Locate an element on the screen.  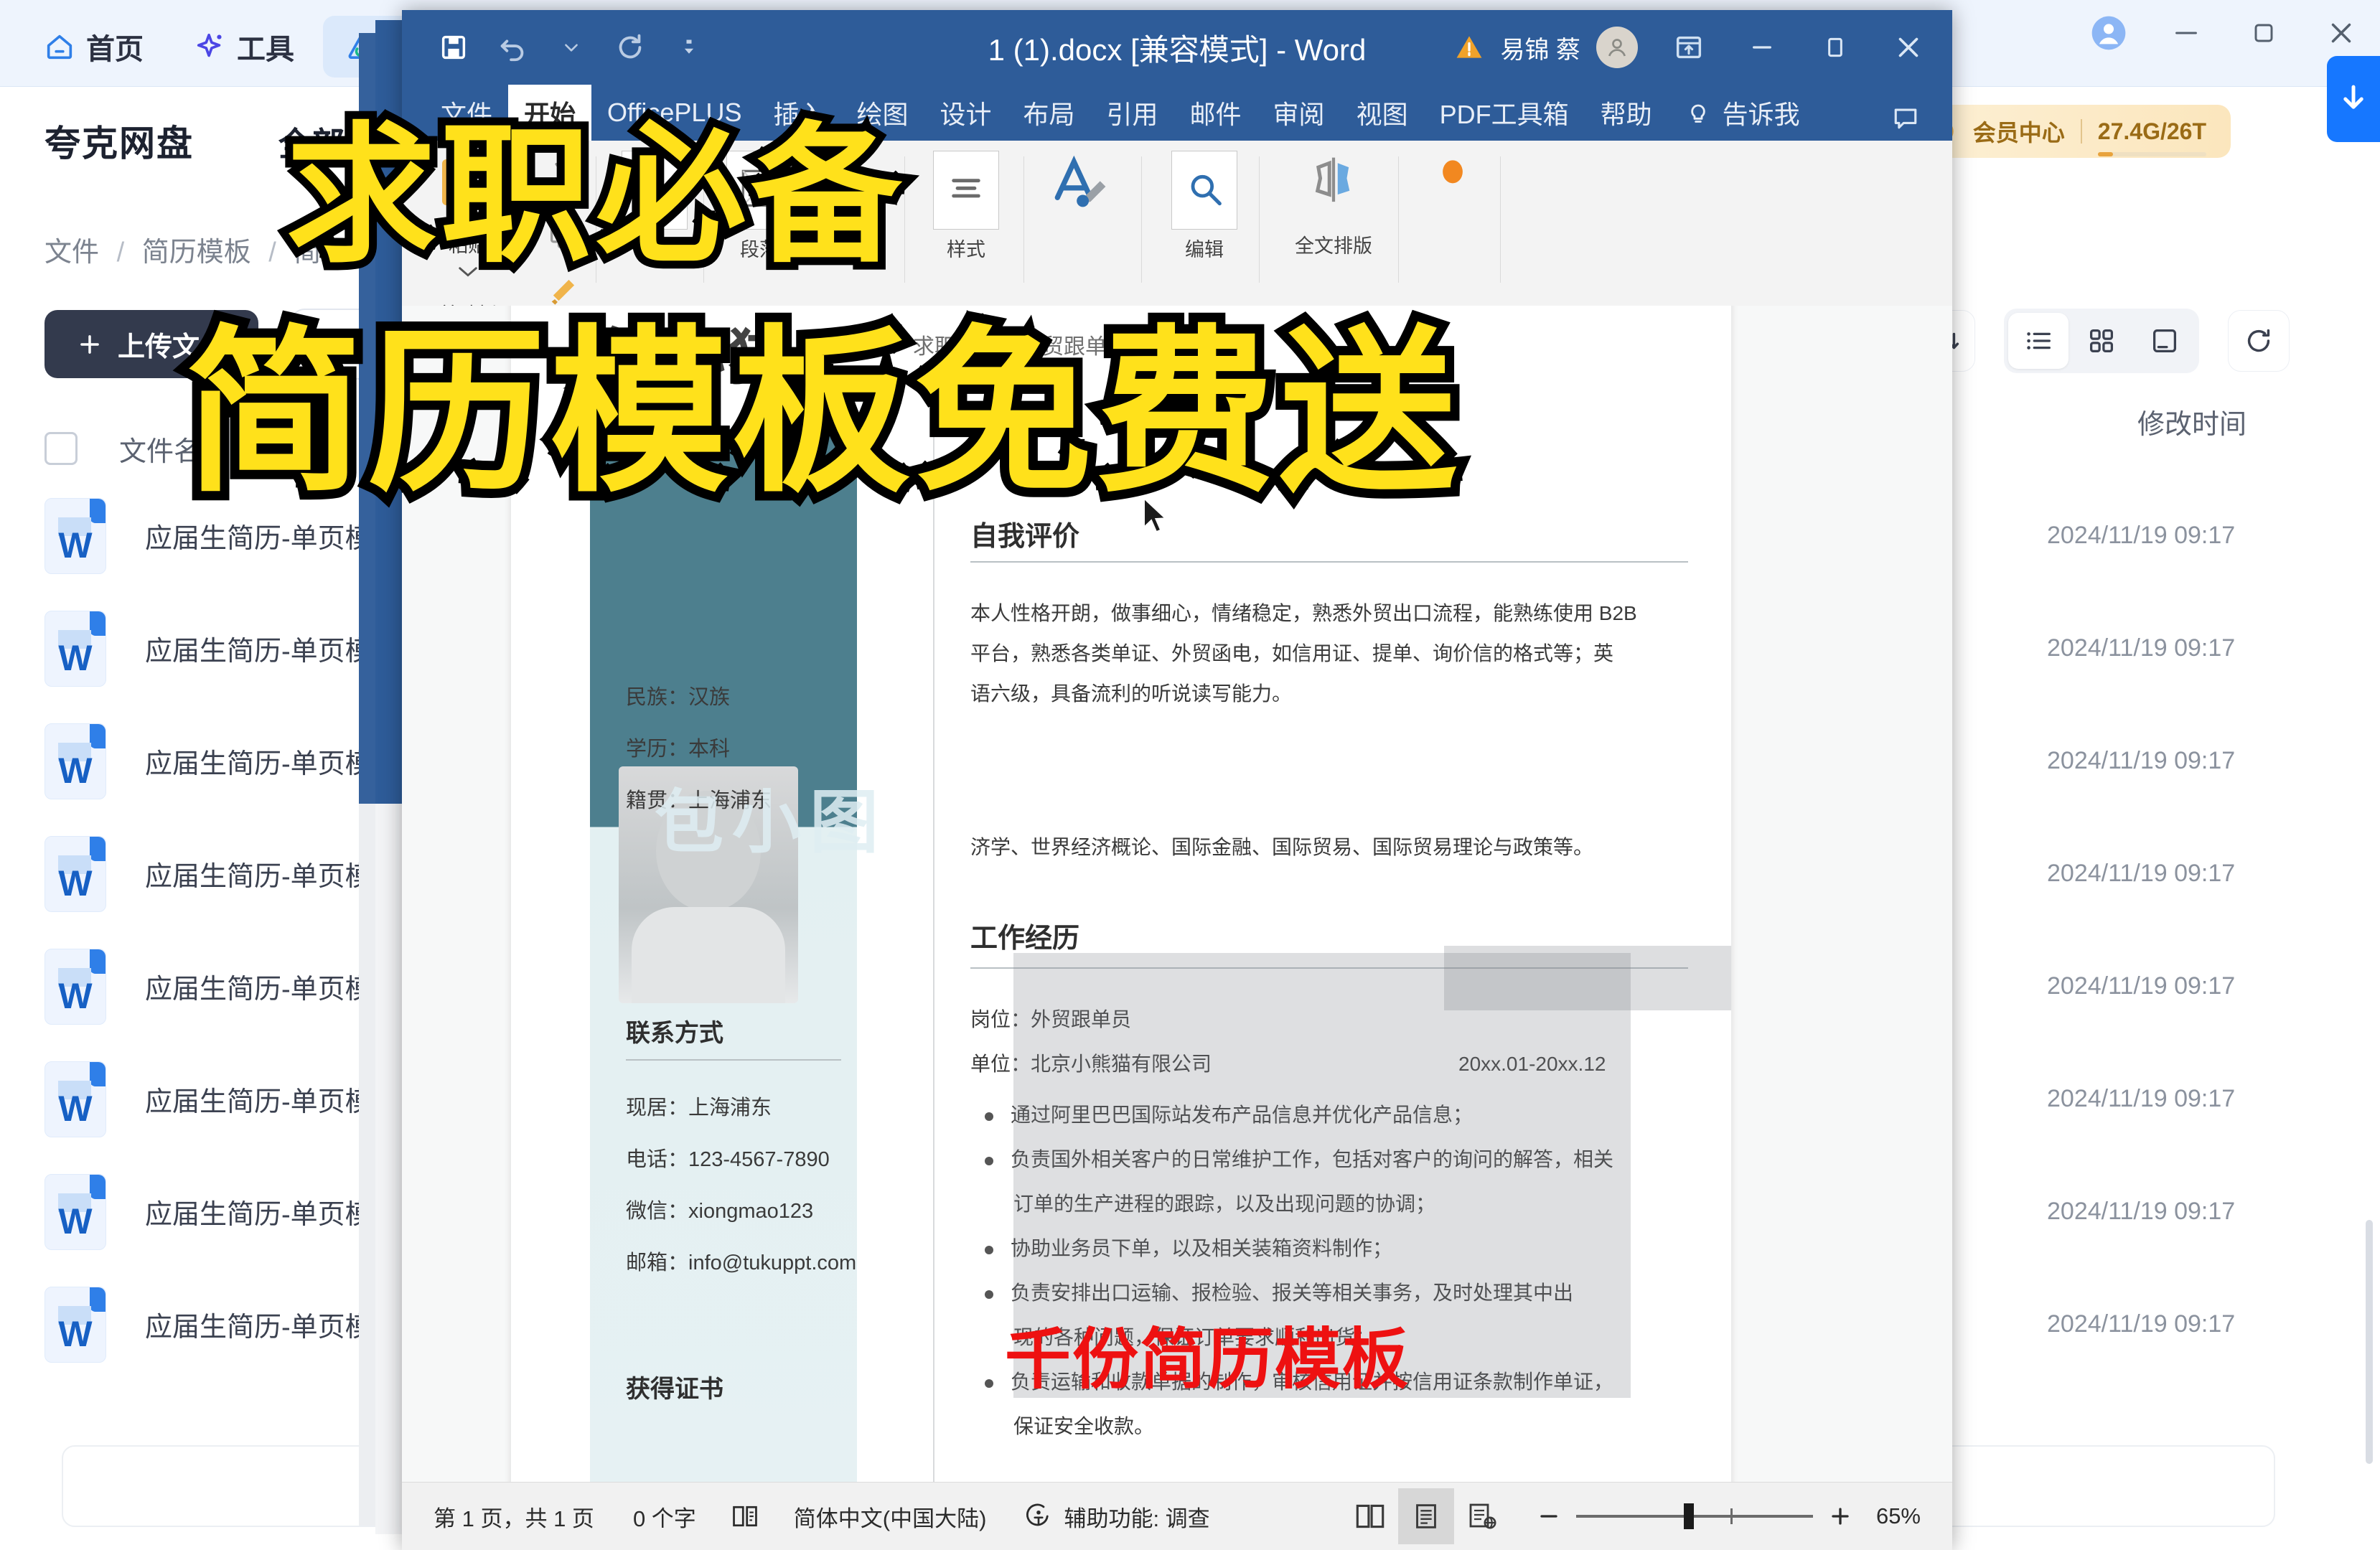
ribbon-right-actions is located at coordinates (1917, 118).